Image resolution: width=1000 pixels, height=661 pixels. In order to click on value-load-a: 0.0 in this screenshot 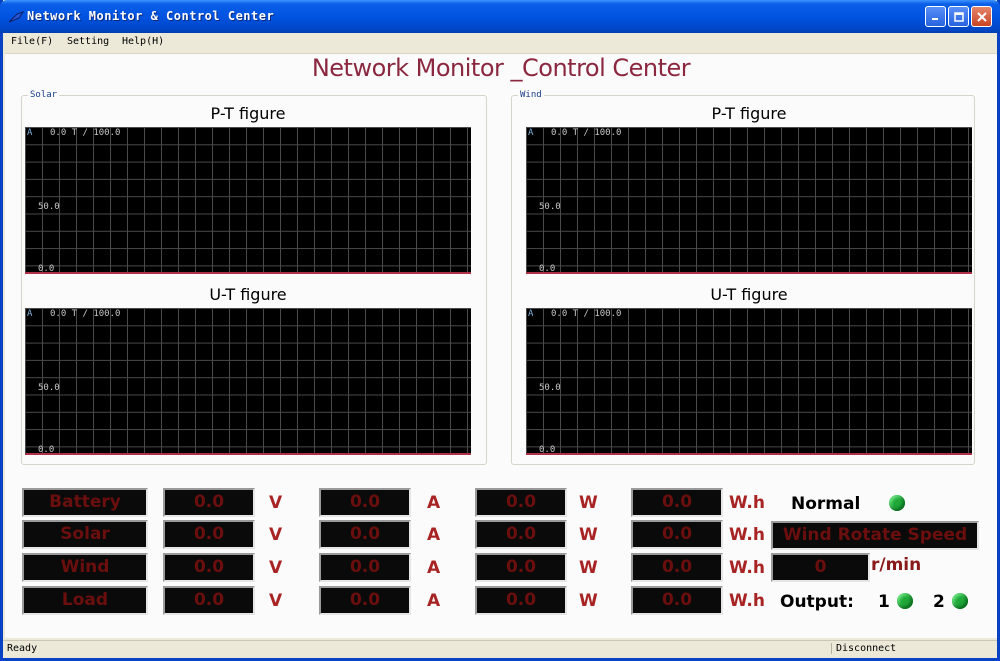, I will do `click(365, 600)`.